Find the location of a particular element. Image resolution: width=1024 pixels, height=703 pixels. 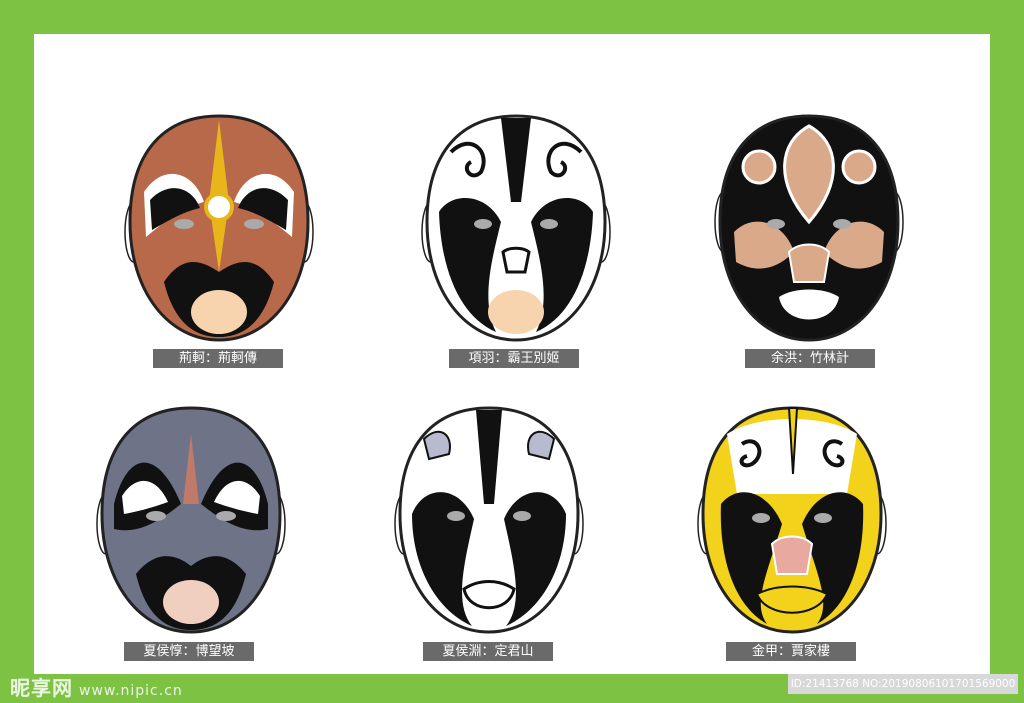

mask-caption: 夏侯淵：定君山 is located at coordinates (488, 651).